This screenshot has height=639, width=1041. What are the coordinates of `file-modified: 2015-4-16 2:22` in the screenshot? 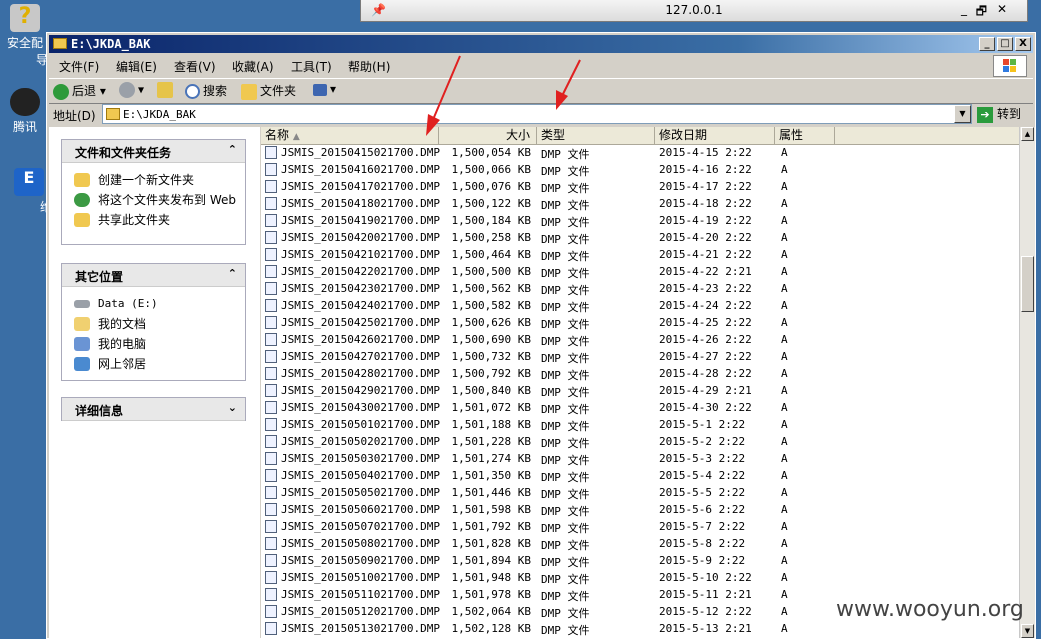 It's located at (705, 169).